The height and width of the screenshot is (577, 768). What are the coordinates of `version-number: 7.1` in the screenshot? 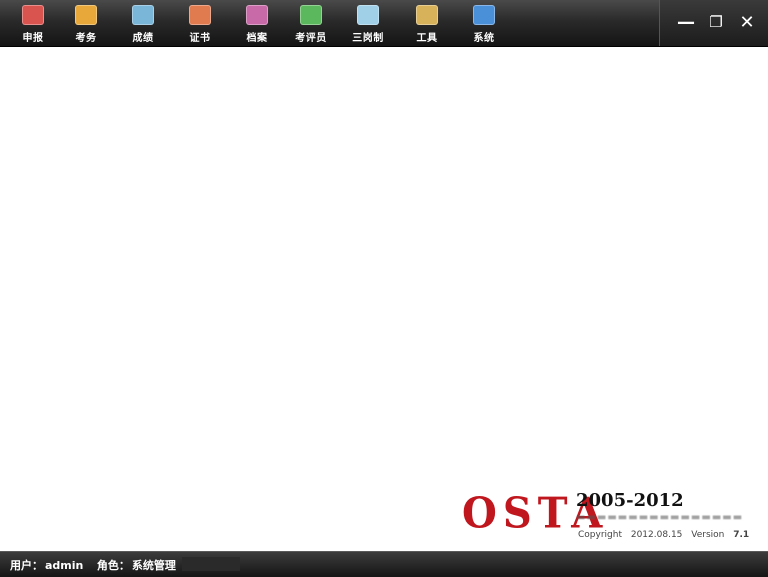 It's located at (741, 535).